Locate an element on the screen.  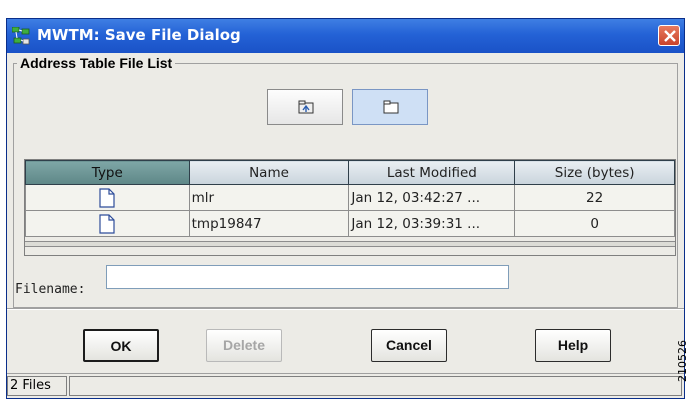
ok-button: OK is located at coordinates (121, 345).